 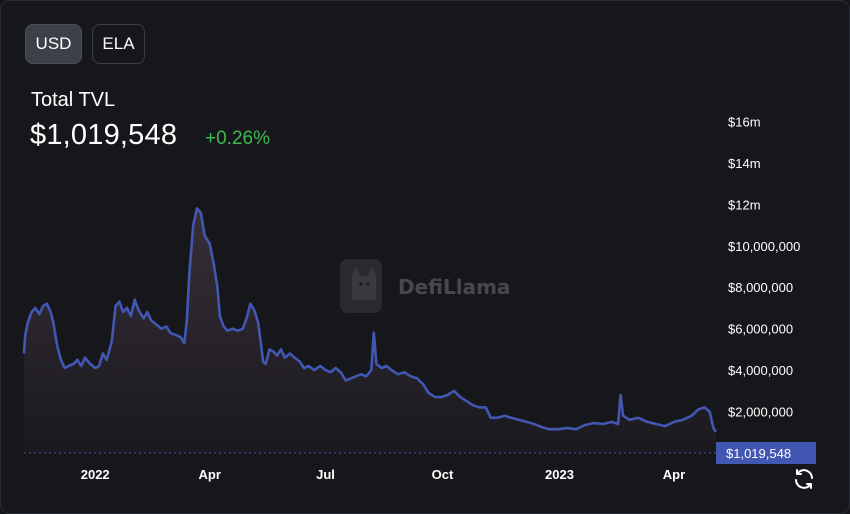 What do you see at coordinates (760, 287) in the screenshot?
I see `y-tick-label: $8,000,000` at bounding box center [760, 287].